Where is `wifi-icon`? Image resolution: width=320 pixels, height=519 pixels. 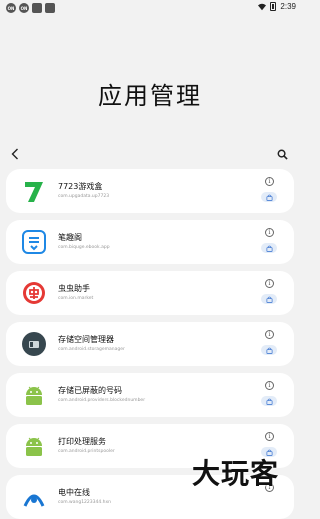 wifi-icon is located at coordinates (262, 6).